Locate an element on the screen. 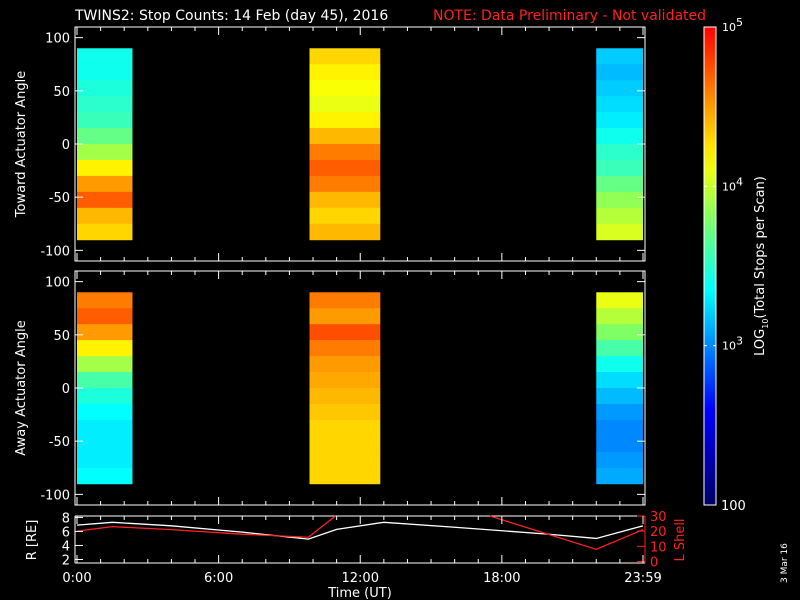 This screenshot has width=800, height=600. x-tick-label: 12:00 is located at coordinates (360, 578).